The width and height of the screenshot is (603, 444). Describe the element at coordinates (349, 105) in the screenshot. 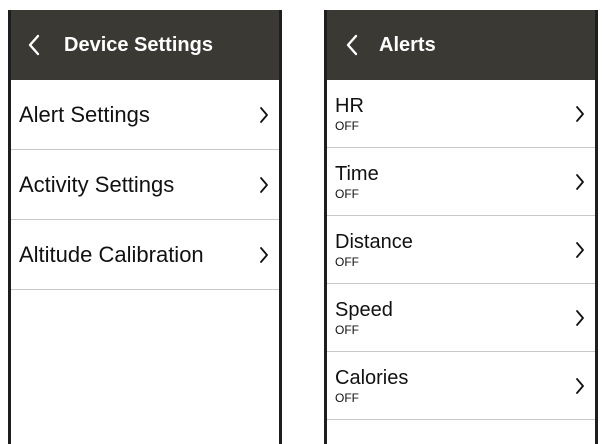

I see `list-item-label: HR` at that location.